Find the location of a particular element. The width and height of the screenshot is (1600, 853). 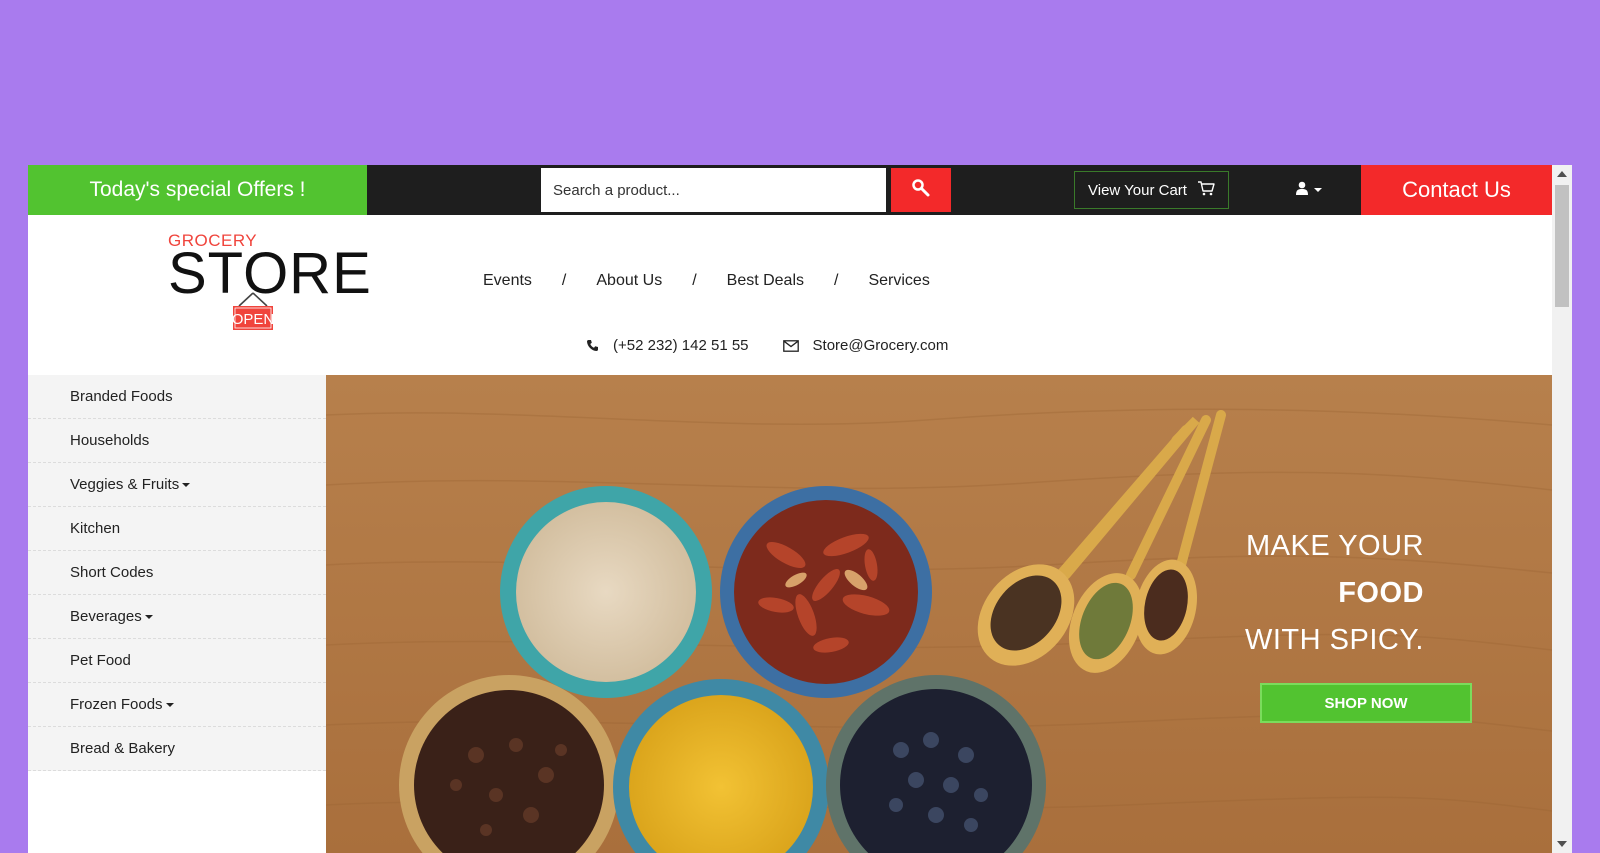

view-cart-button: View Your Cart is located at coordinates (1151, 190).